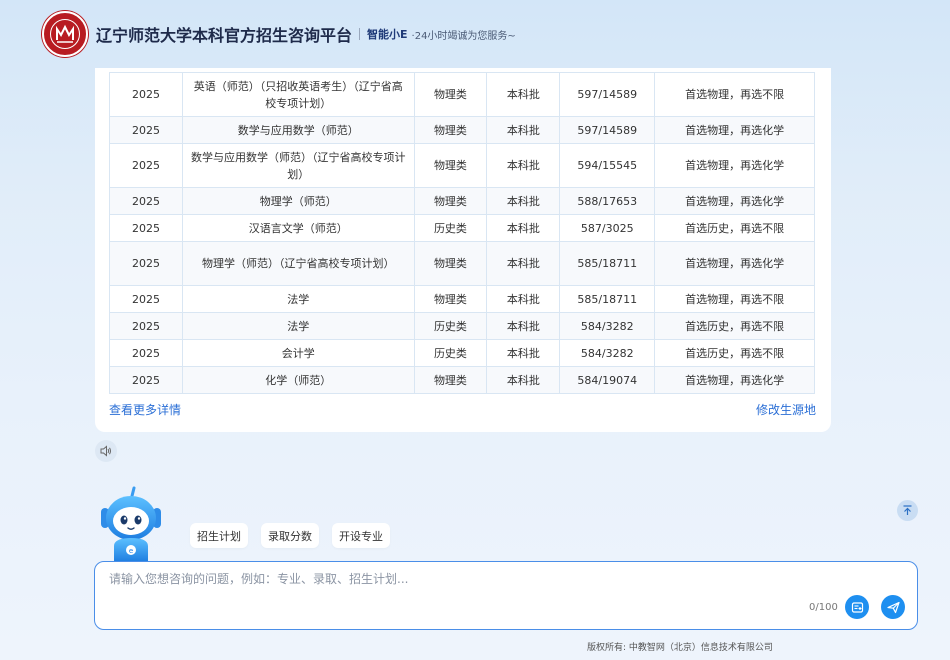 This screenshot has width=950, height=660. I want to click on major-cell: 汉语言文学（师范）, so click(298, 228).